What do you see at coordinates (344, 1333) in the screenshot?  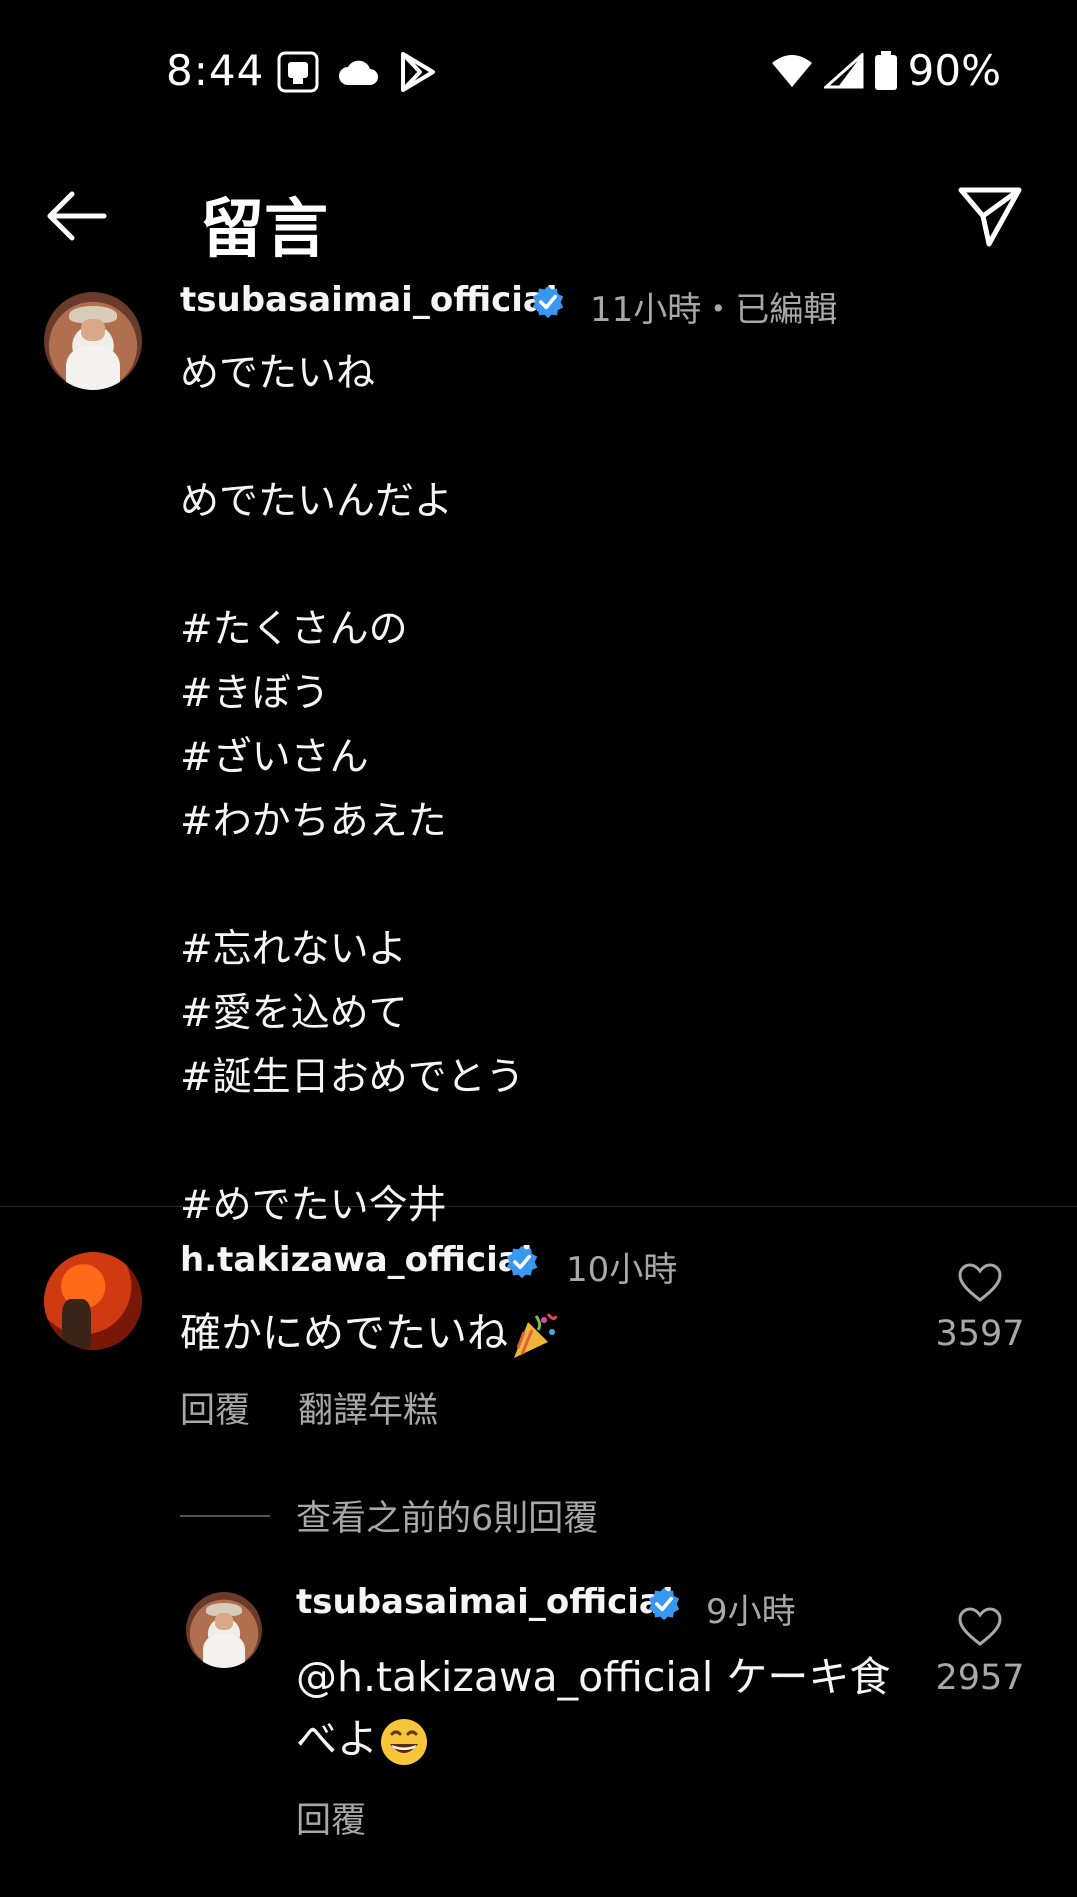 I see `comment-text-content: 確かにめでたいね` at bounding box center [344, 1333].